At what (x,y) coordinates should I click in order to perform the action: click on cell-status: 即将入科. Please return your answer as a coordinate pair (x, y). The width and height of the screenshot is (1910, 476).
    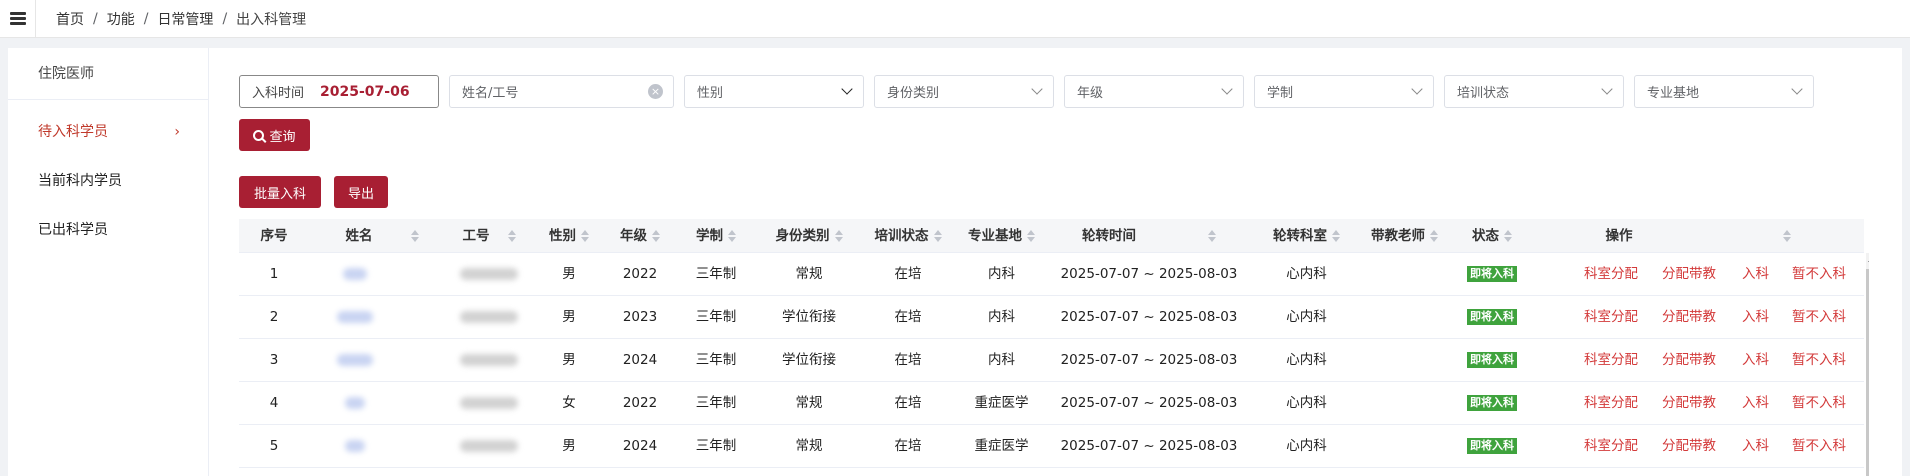
    Looking at the image, I should click on (1492, 360).